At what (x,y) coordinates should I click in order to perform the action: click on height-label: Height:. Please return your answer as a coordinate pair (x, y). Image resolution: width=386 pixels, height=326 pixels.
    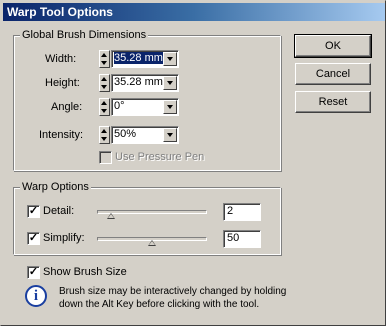
    Looking at the image, I should click on (62, 83).